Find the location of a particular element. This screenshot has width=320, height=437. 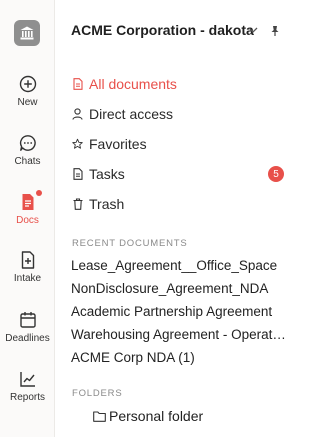

calendar-icon is located at coordinates (28, 320).